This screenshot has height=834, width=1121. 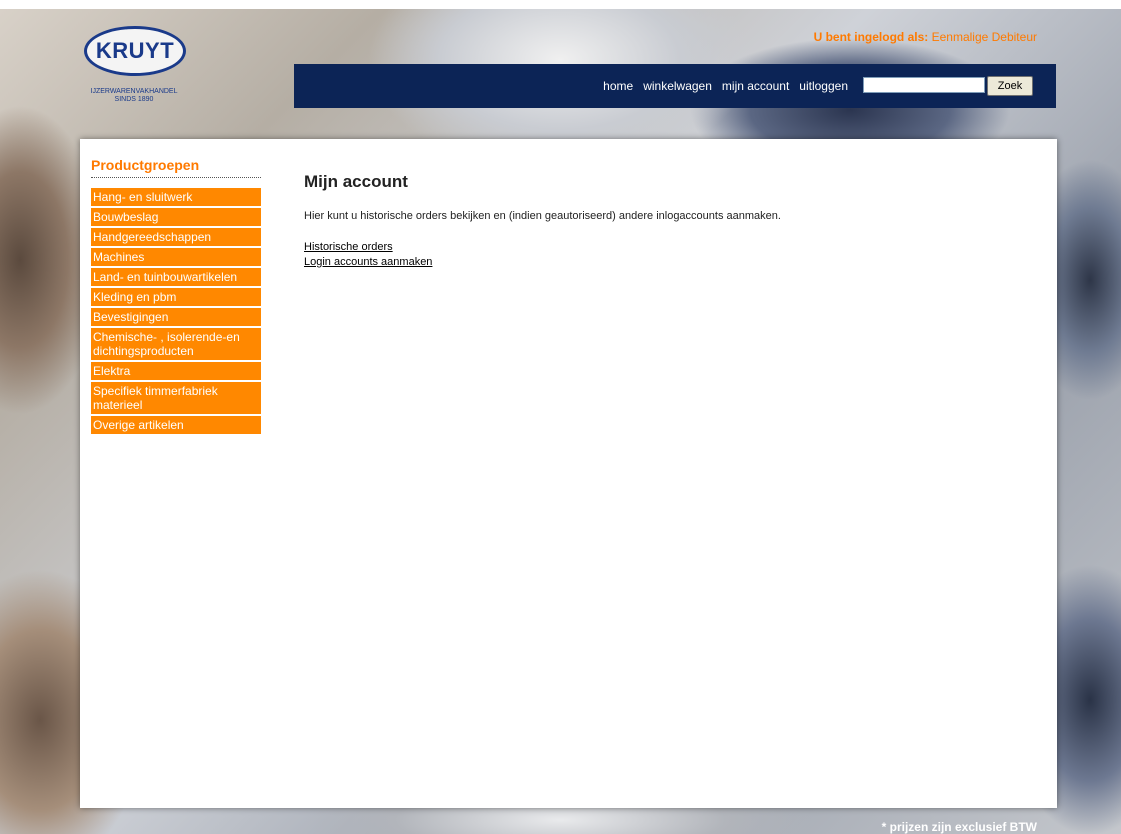 What do you see at coordinates (176, 371) in the screenshot?
I see `sidebar-item-elektra: Elektra` at bounding box center [176, 371].